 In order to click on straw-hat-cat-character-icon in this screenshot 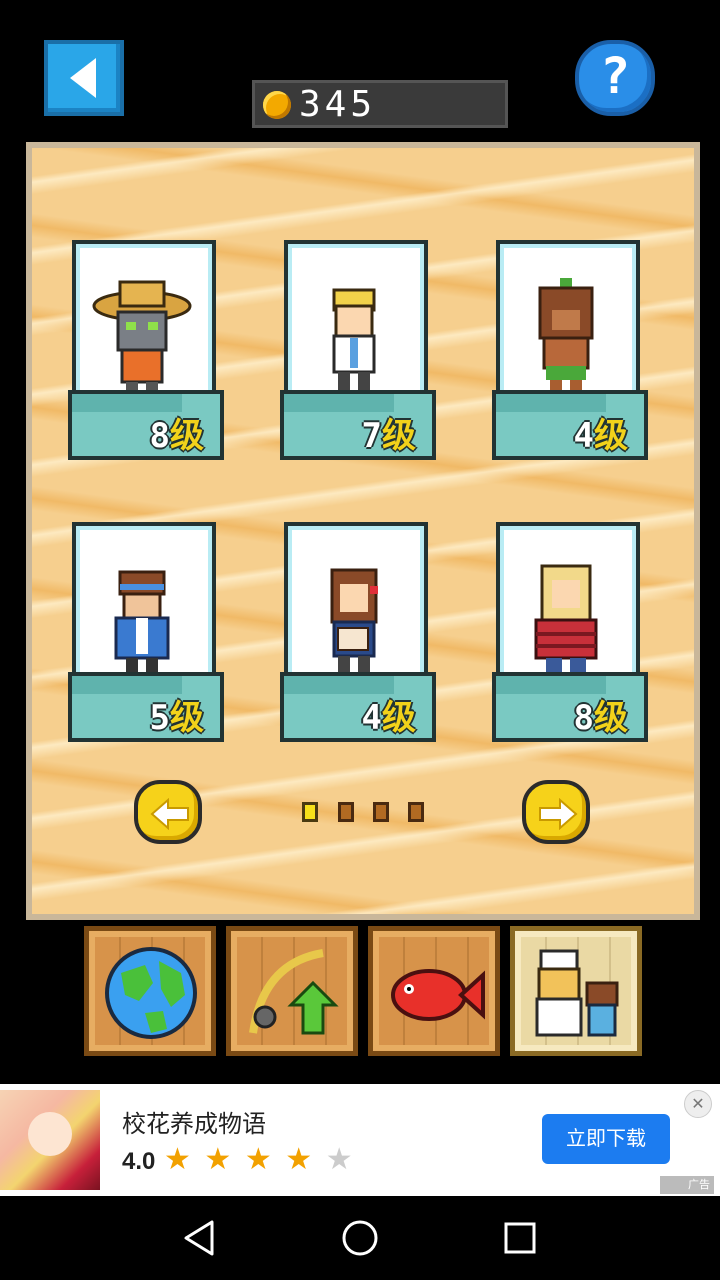, I will do `click(142, 341)`.